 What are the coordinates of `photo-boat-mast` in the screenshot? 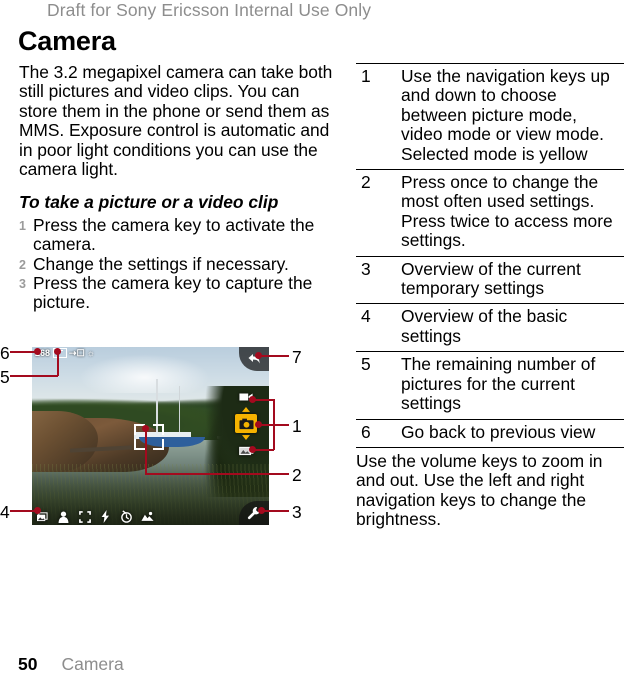 It's located at (179, 412).